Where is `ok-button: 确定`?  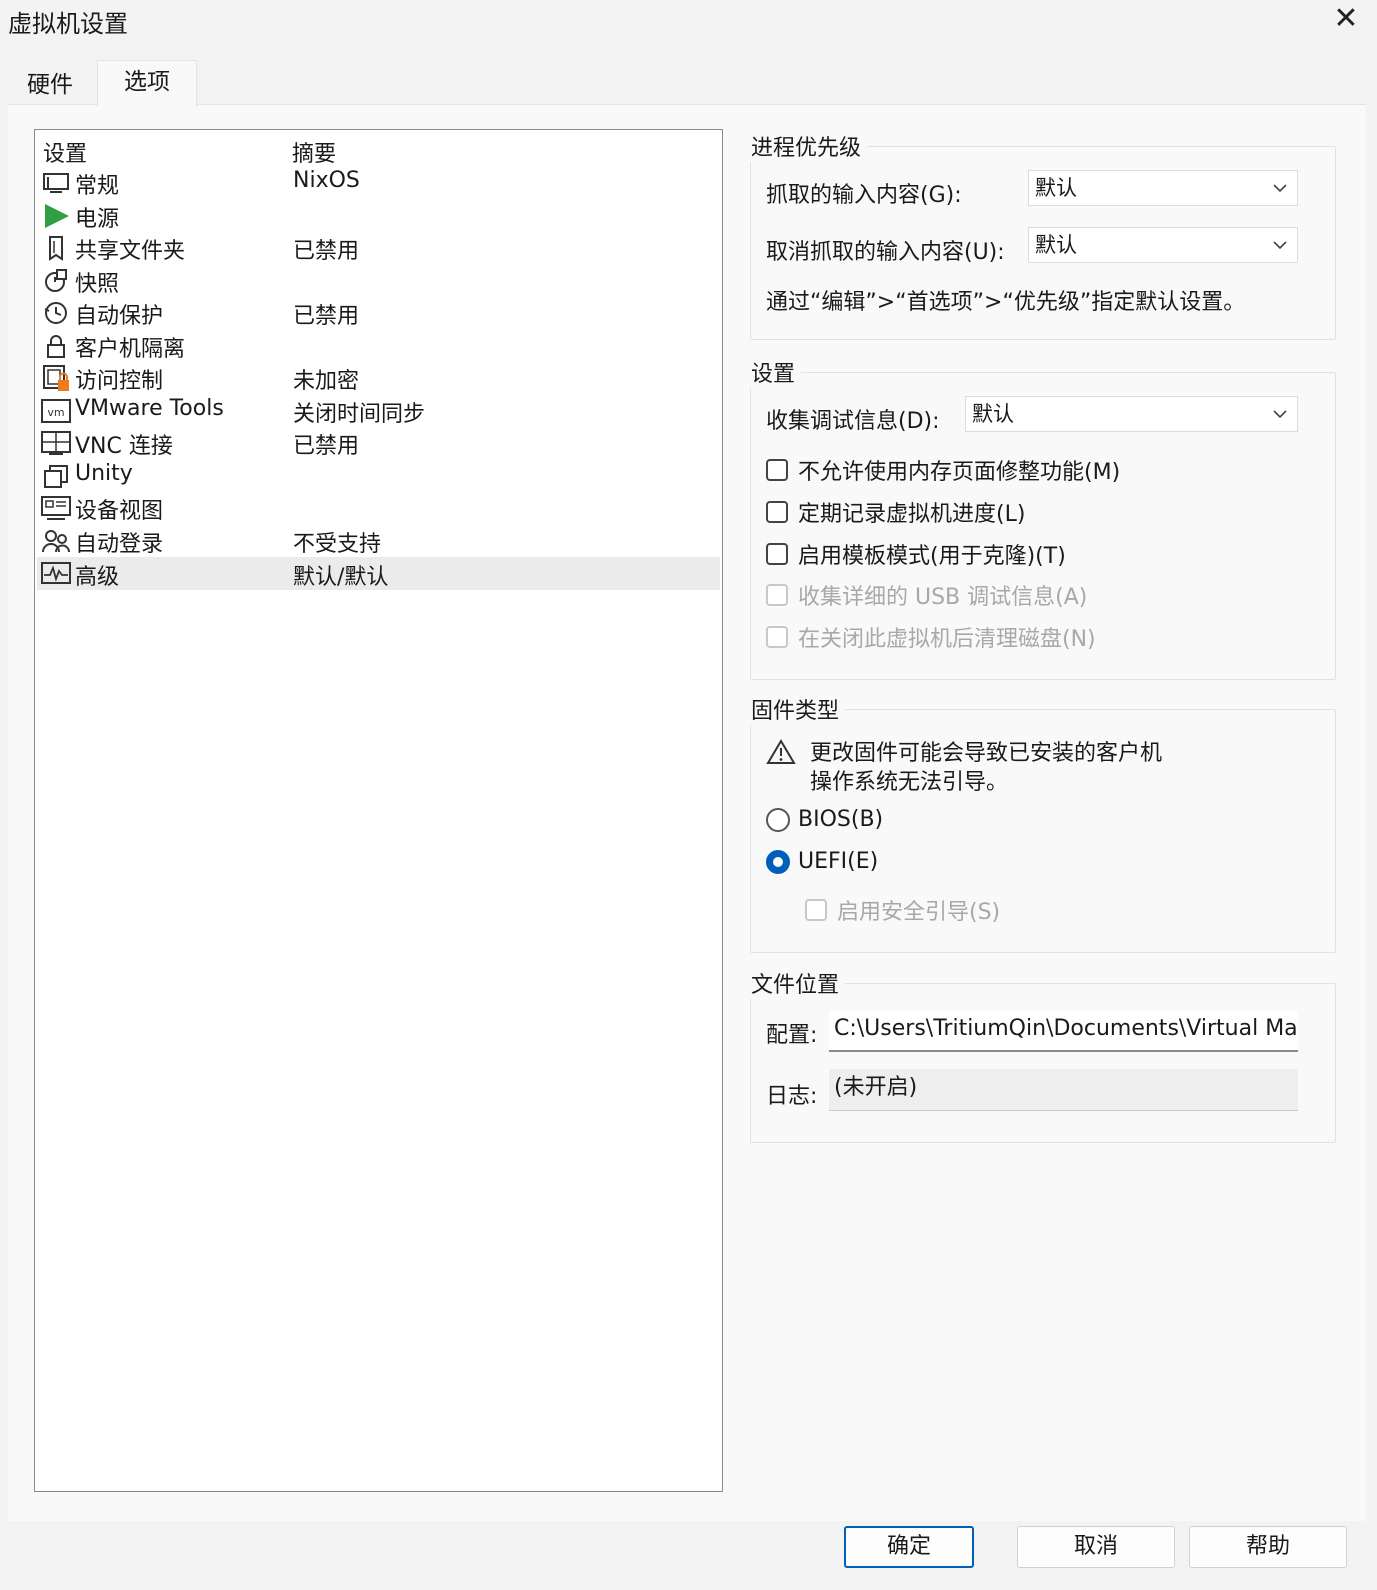
ok-button: 确定 is located at coordinates (909, 1547).